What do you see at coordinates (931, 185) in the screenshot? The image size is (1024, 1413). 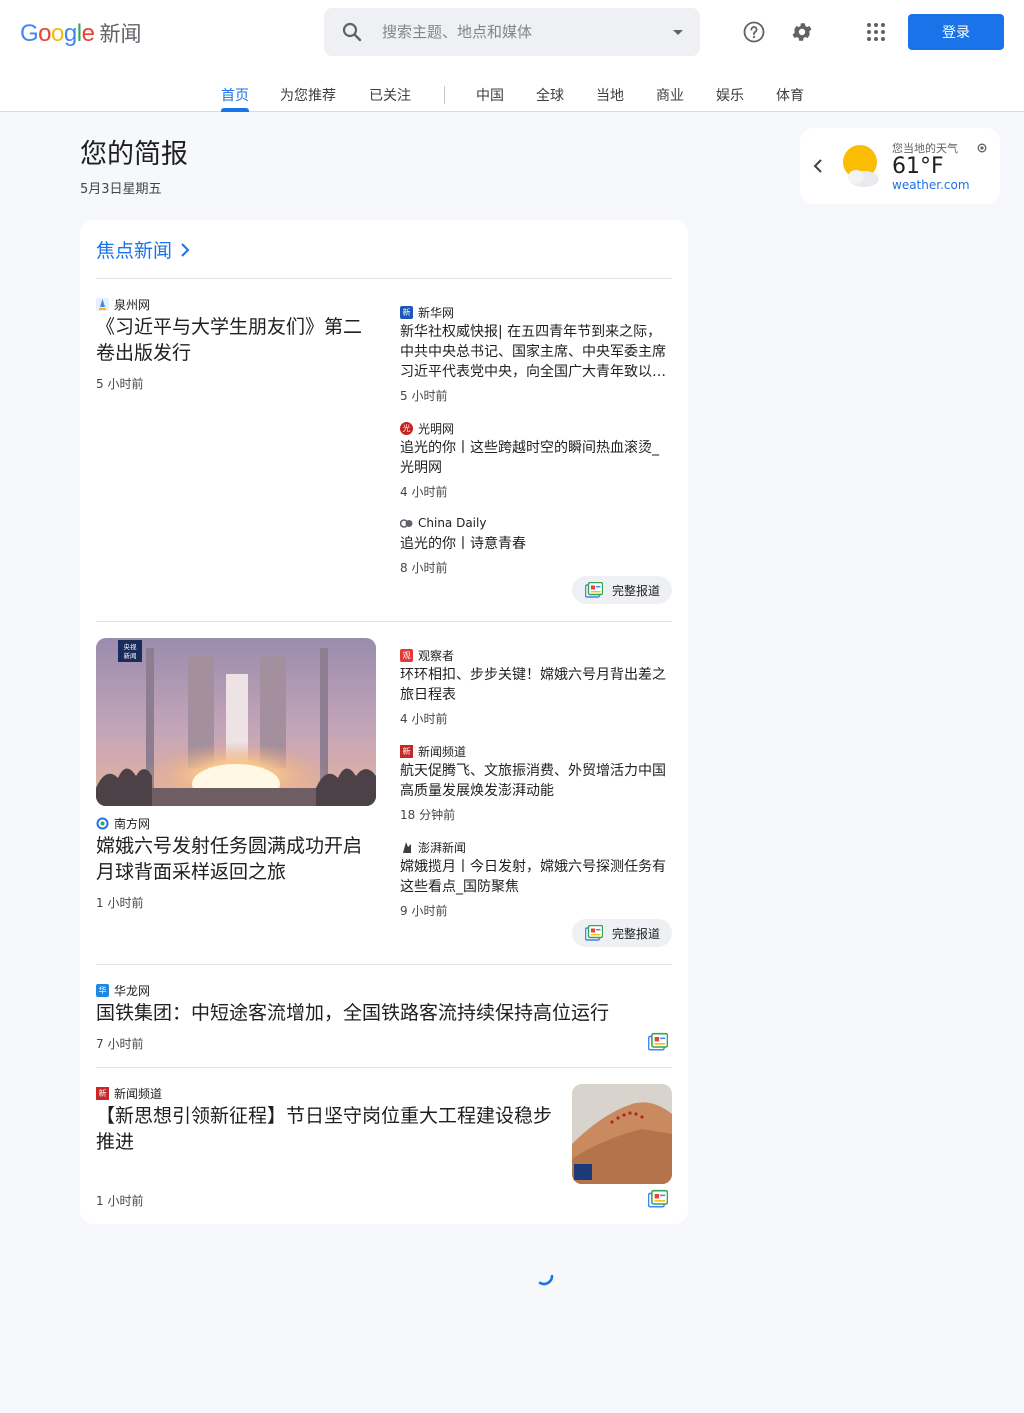 I see `weather-source-link: weather.com` at bounding box center [931, 185].